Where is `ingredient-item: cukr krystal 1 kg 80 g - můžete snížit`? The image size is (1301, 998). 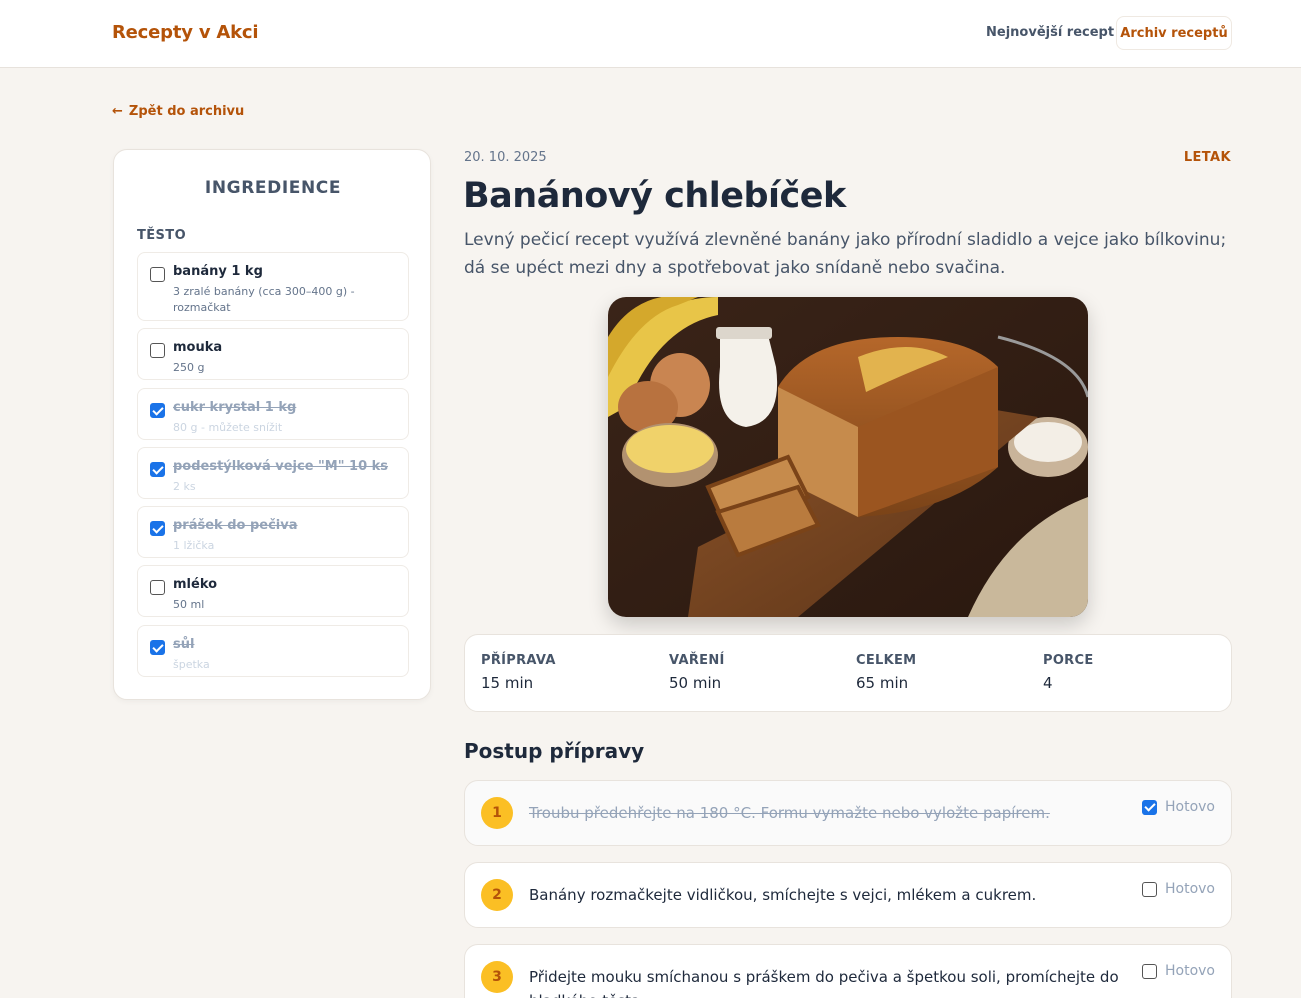
ingredient-item: cukr krystal 1 kg 80 g - můžete snížit is located at coordinates (273, 414).